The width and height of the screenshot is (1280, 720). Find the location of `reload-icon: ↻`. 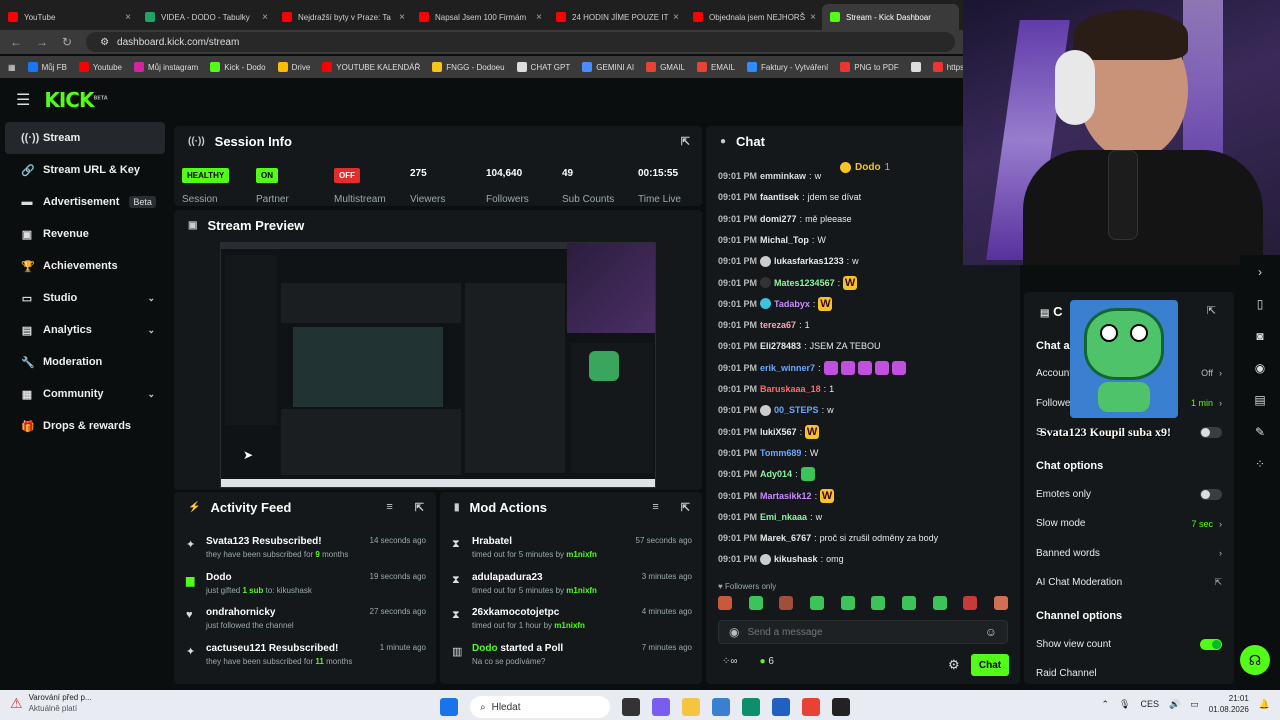

reload-icon: ↻ is located at coordinates (67, 42).